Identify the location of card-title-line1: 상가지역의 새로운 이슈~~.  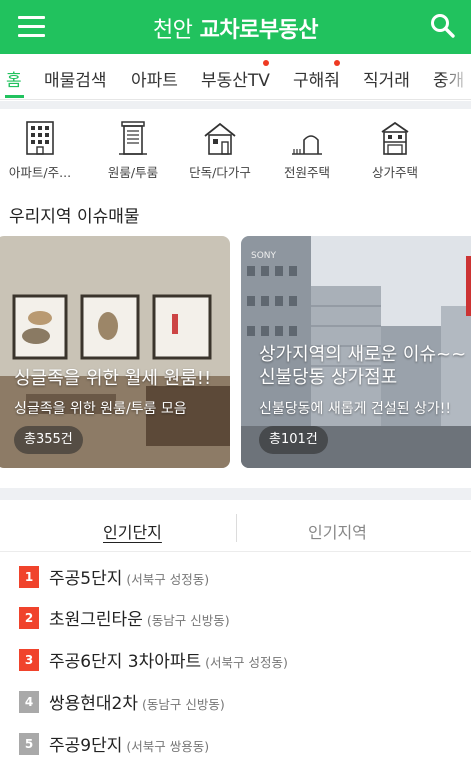
(363, 354).